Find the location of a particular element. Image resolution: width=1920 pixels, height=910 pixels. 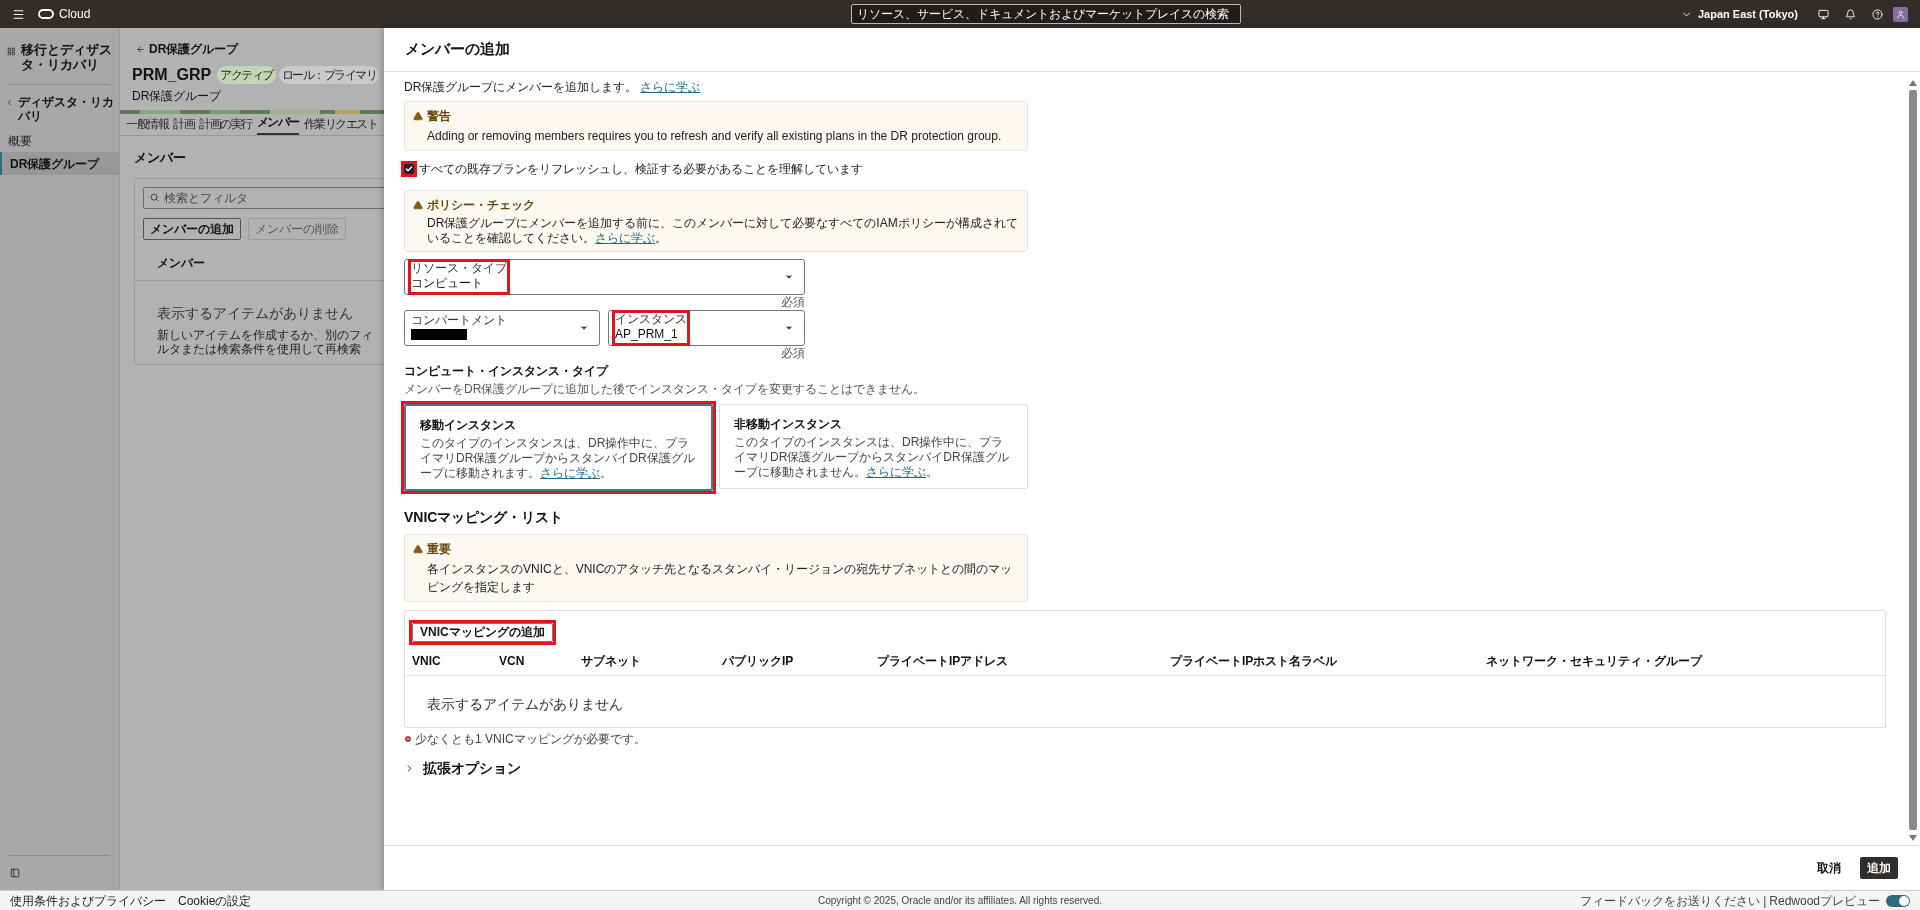

field-label: コンパートメント is located at coordinates (459, 320).